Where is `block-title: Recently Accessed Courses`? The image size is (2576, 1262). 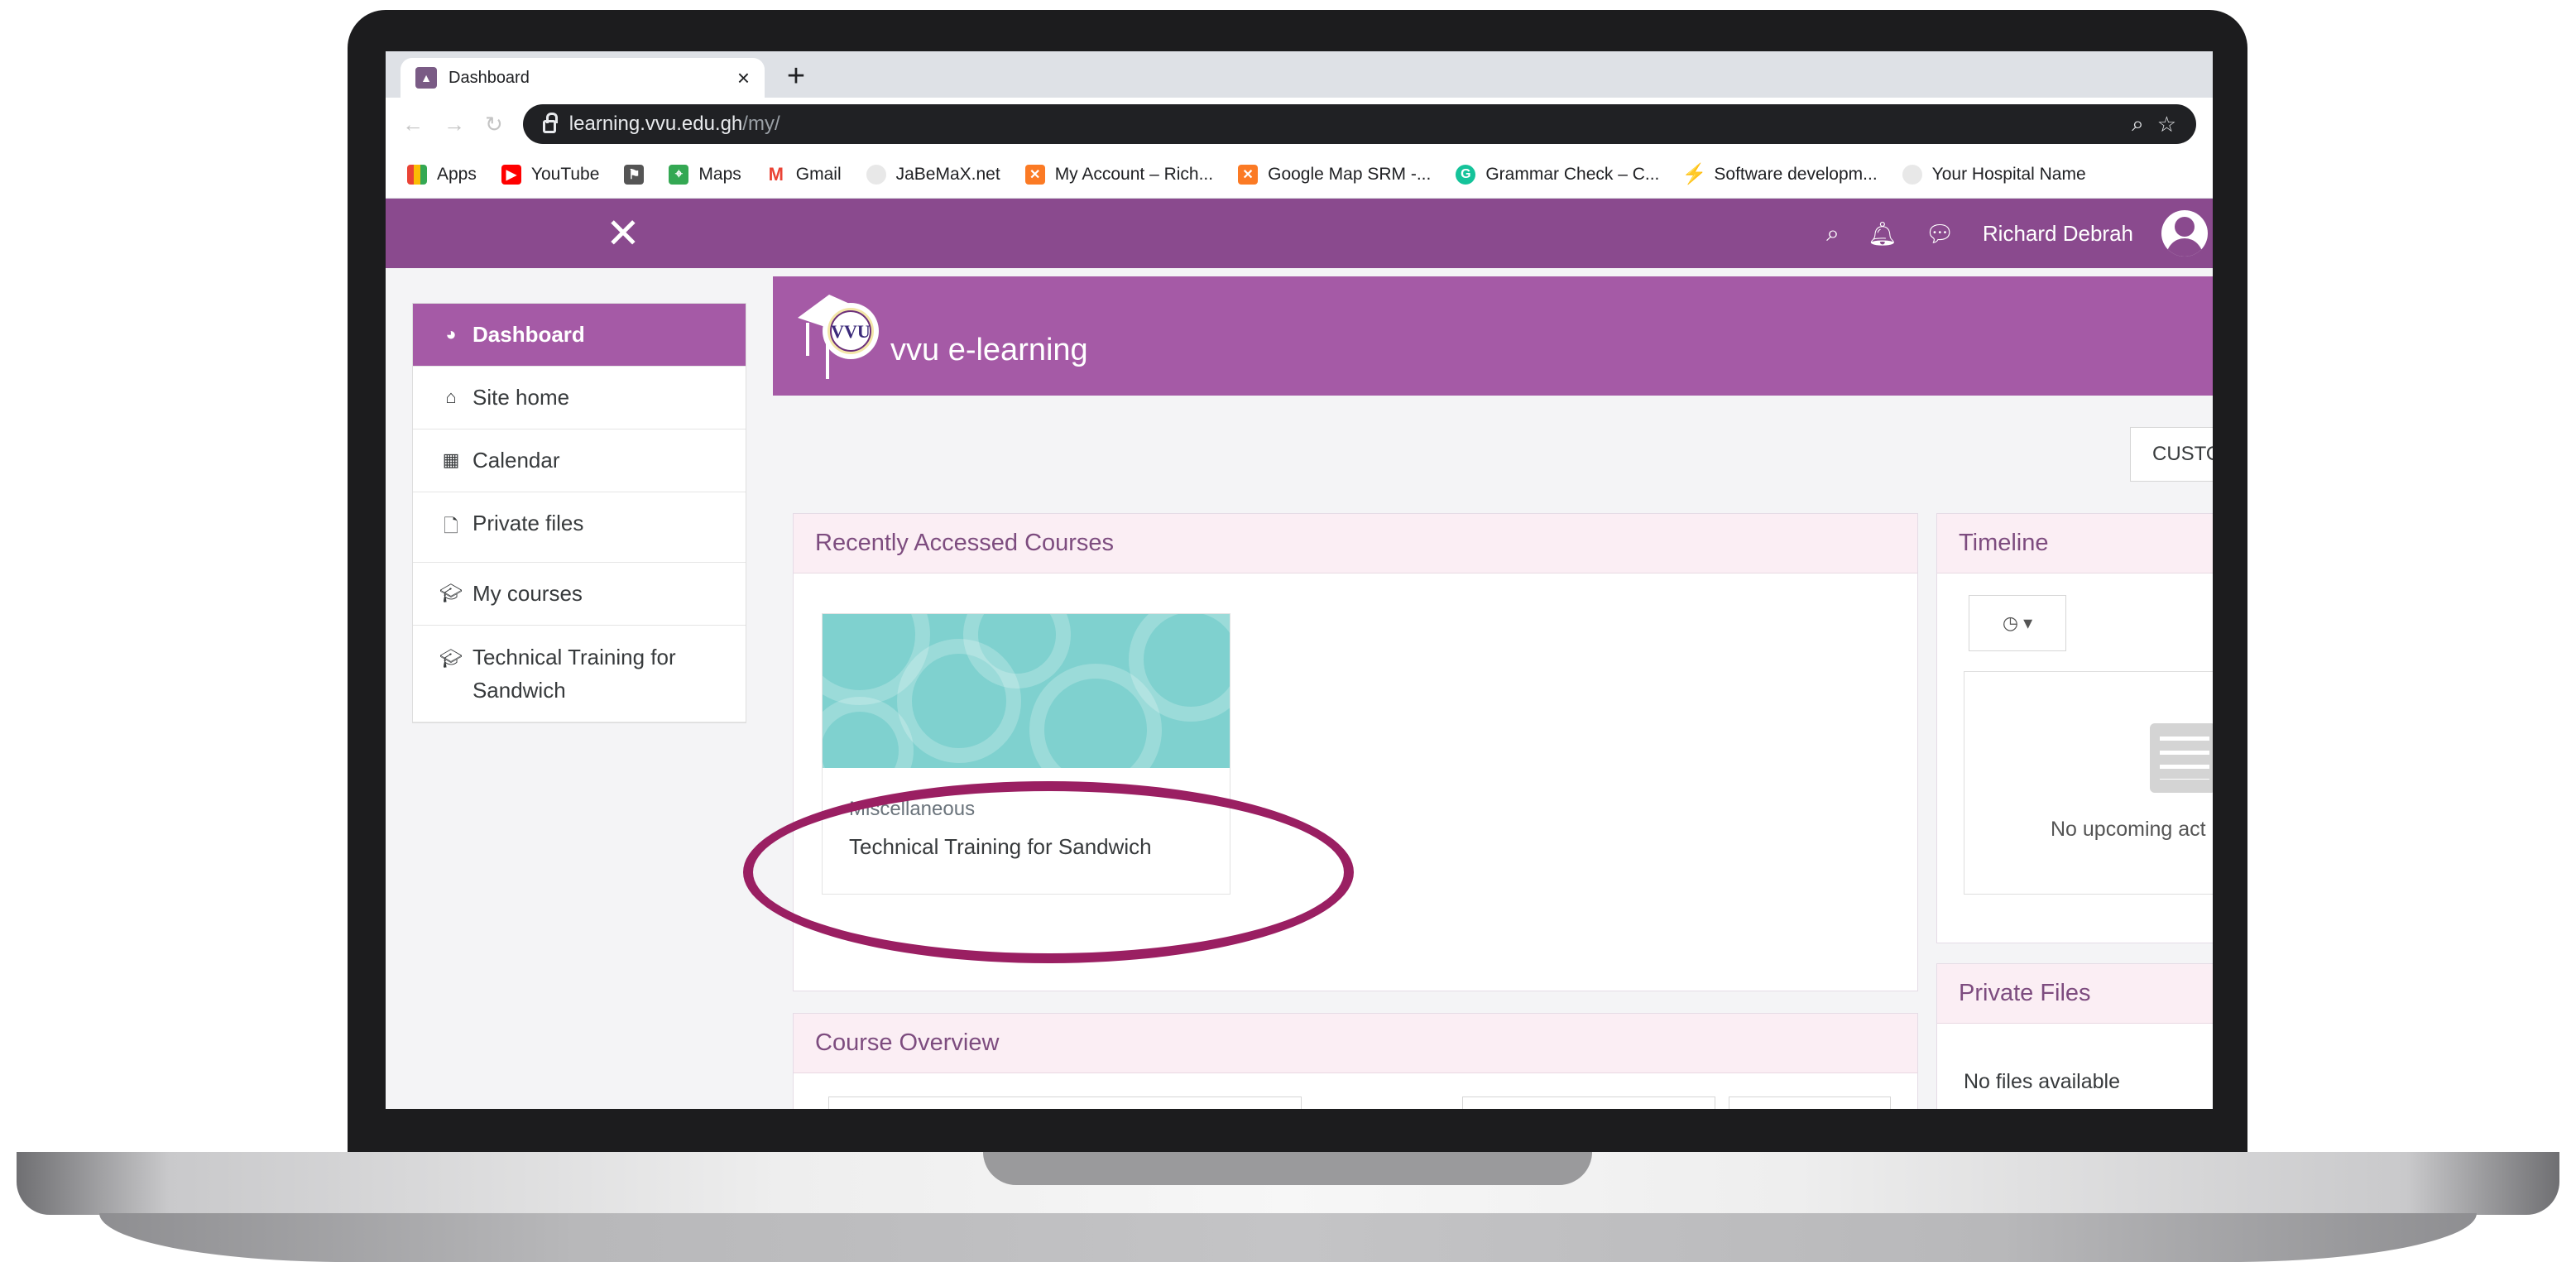 block-title: Recently Accessed Courses is located at coordinates (1356, 543).